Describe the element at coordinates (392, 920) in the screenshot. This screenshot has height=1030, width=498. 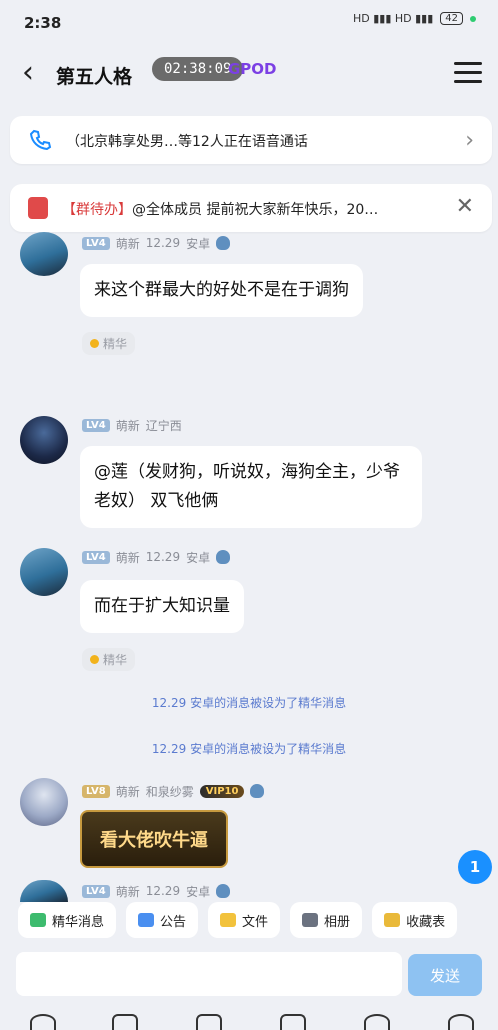
I see `bookmark-icon` at that location.